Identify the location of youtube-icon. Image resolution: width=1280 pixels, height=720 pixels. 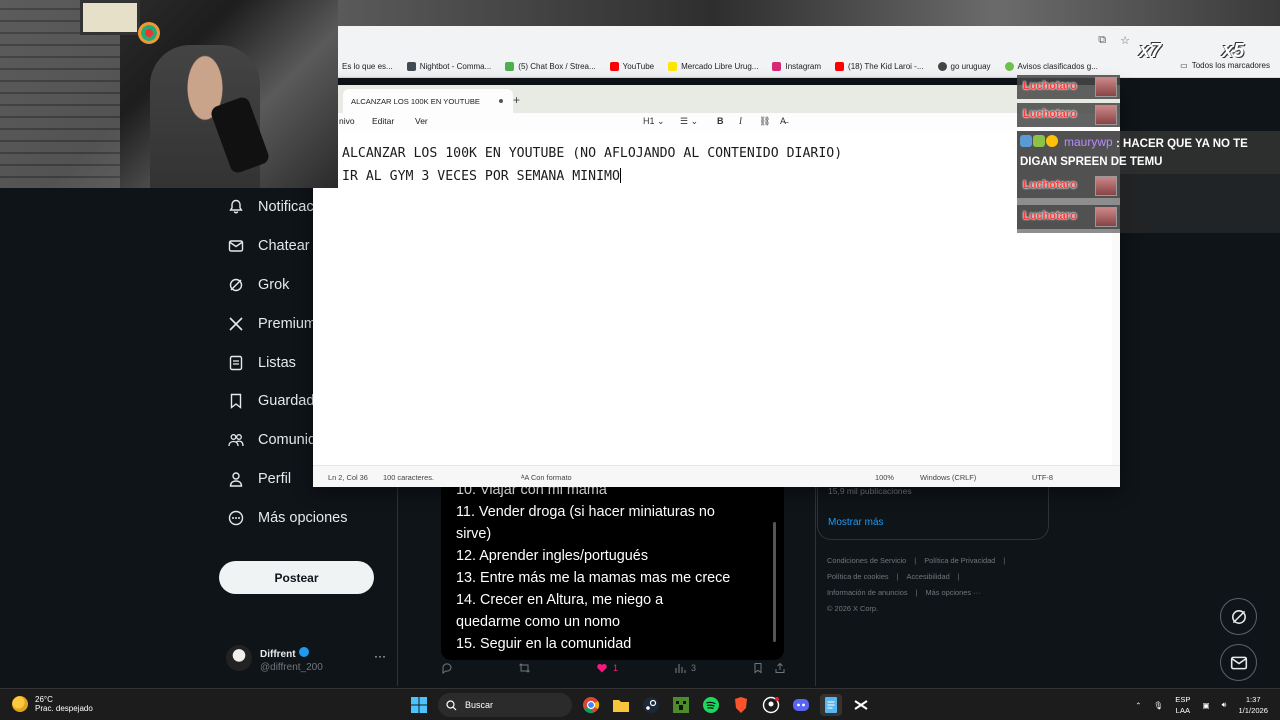
(614, 66).